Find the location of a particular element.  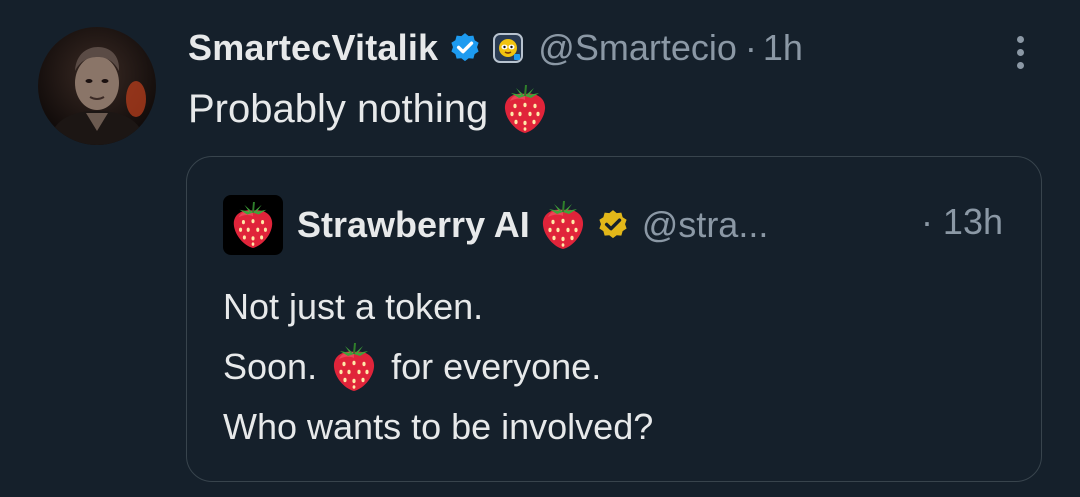

gold-verified-badge-icon is located at coordinates (613, 225).